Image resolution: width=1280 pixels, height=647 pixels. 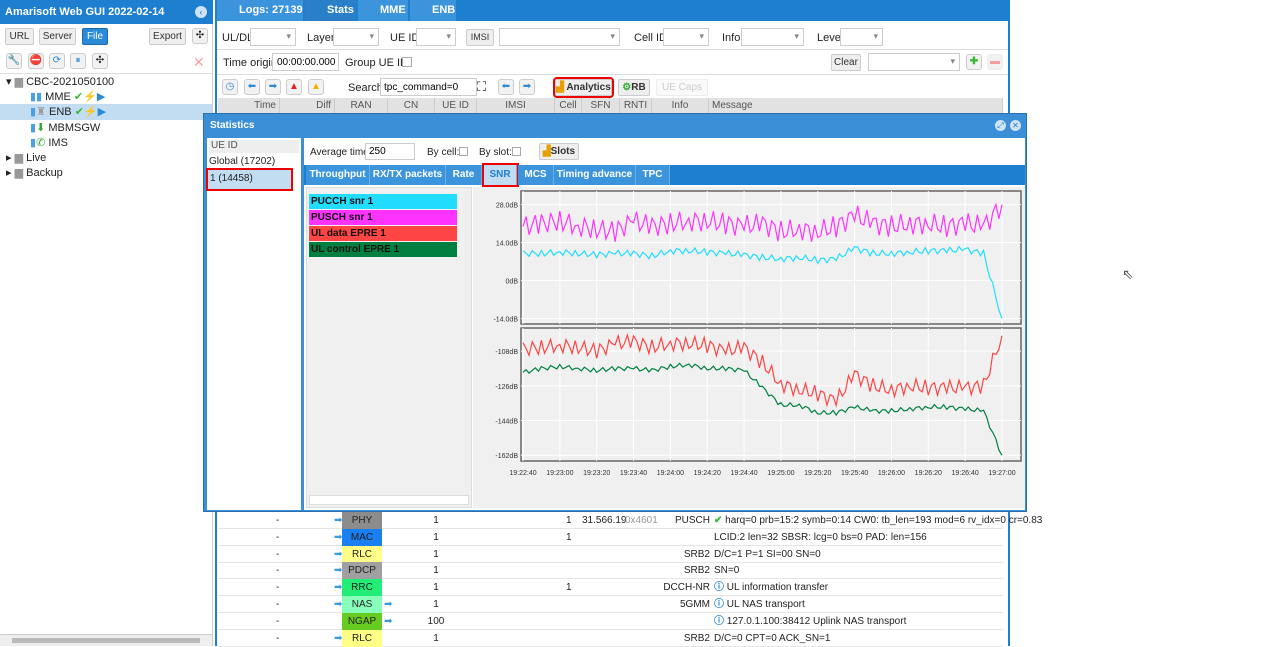 What do you see at coordinates (595, 175) in the screenshot?
I see `tab-timing-advance: Timing advance` at bounding box center [595, 175].